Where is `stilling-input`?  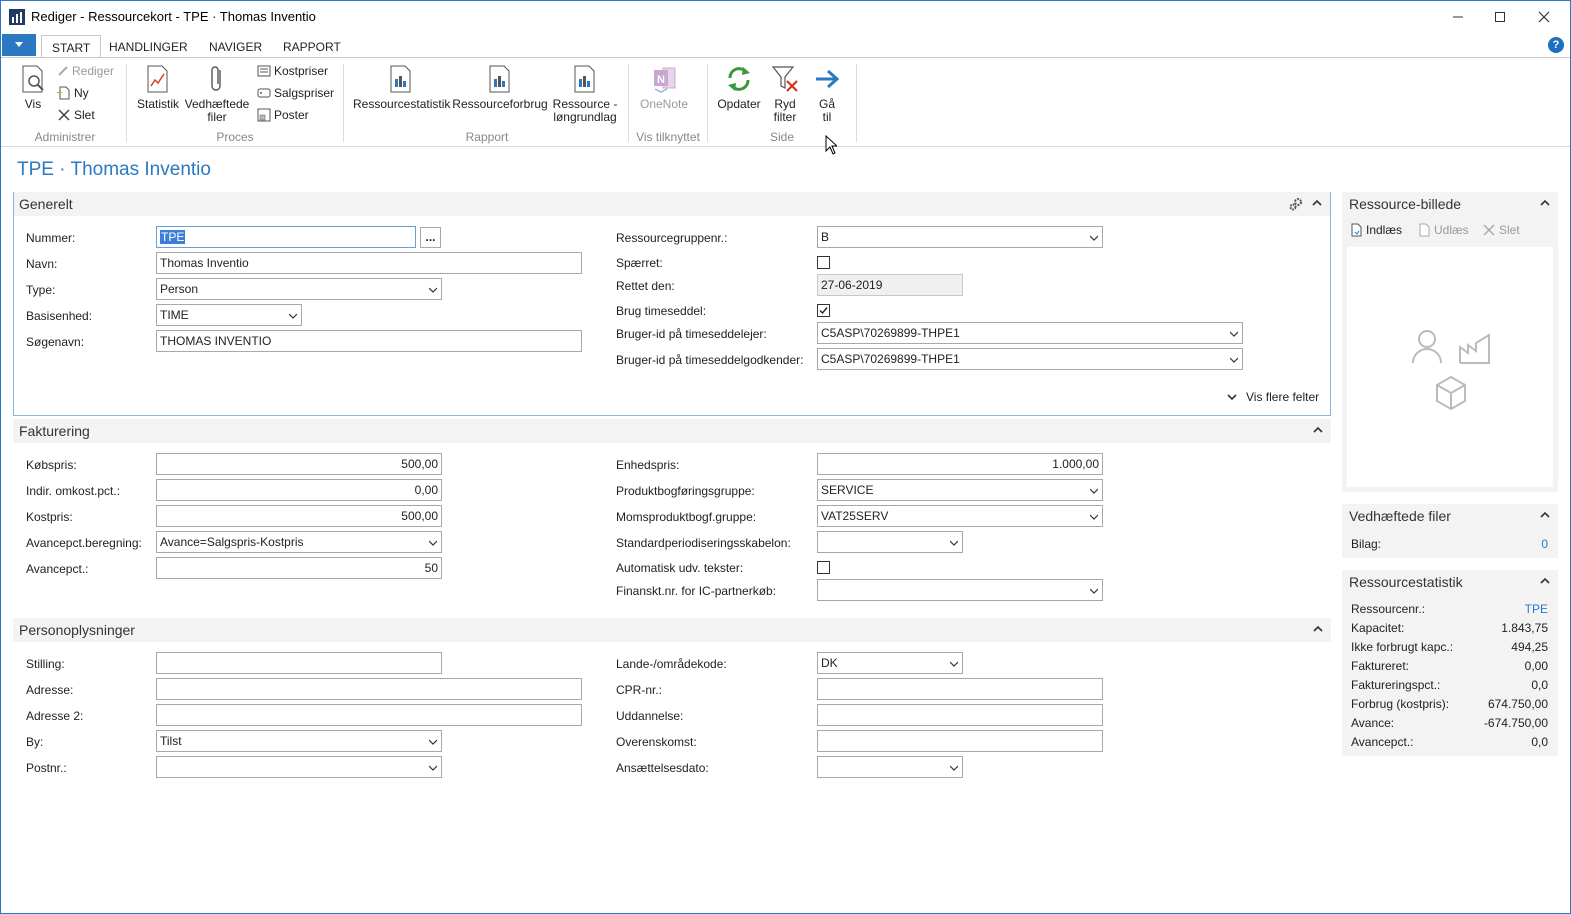
stilling-input is located at coordinates (299, 663).